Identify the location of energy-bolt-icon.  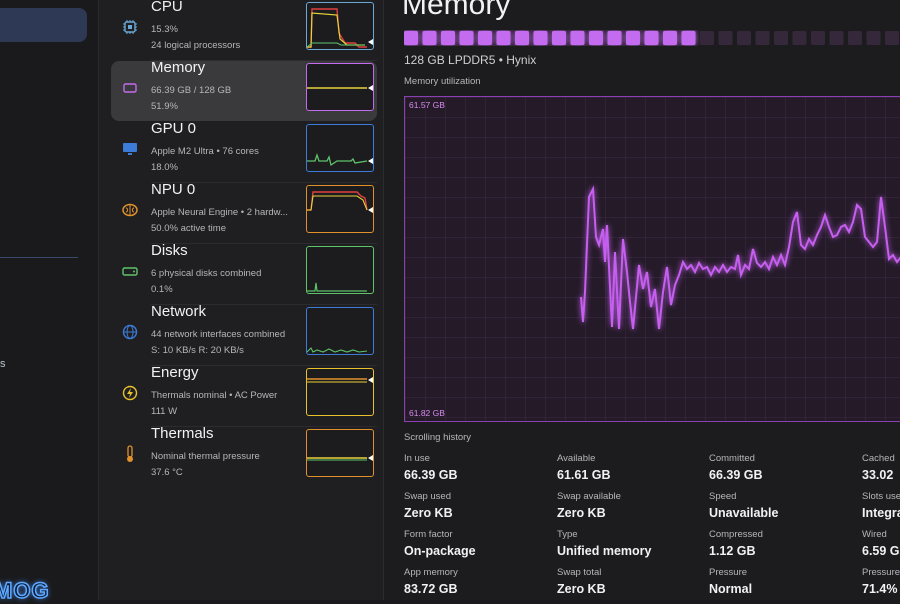
(130, 393).